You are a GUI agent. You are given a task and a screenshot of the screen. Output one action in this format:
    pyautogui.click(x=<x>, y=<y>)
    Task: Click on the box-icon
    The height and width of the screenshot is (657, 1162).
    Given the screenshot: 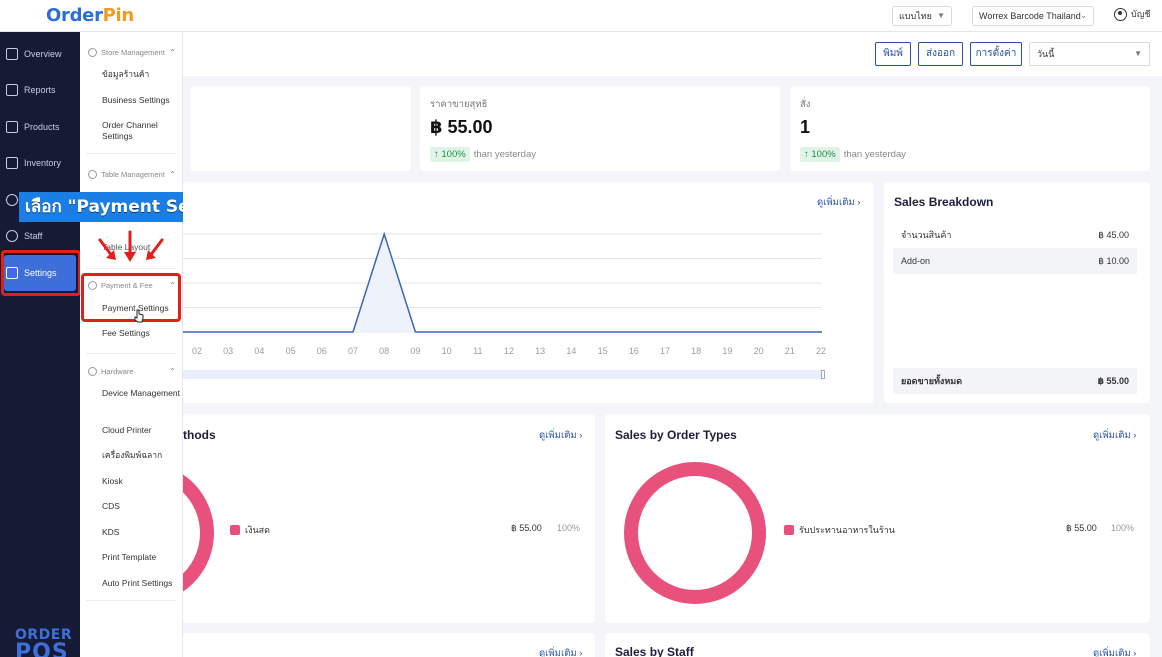 What is the action you would take?
    pyautogui.click(x=12, y=127)
    